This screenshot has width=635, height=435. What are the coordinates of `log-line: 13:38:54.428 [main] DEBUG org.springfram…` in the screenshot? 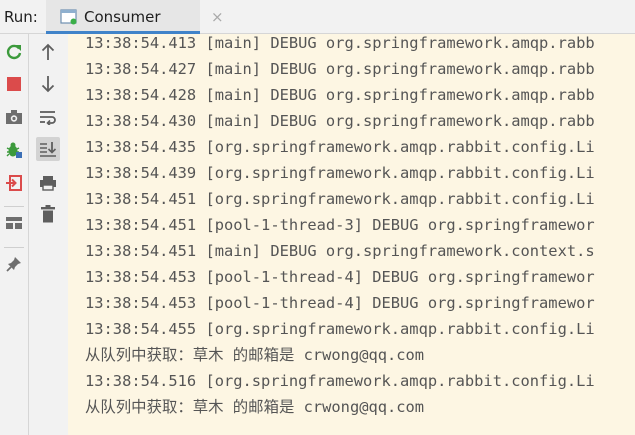 It's located at (340, 95).